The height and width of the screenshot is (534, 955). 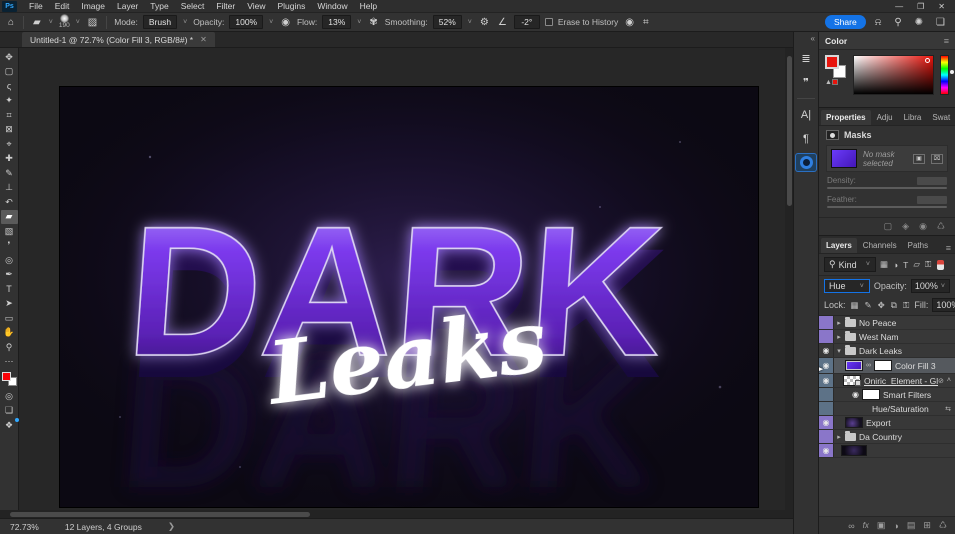 I want to click on add-vector-mask-icon: ⌧, so click(x=937, y=158).